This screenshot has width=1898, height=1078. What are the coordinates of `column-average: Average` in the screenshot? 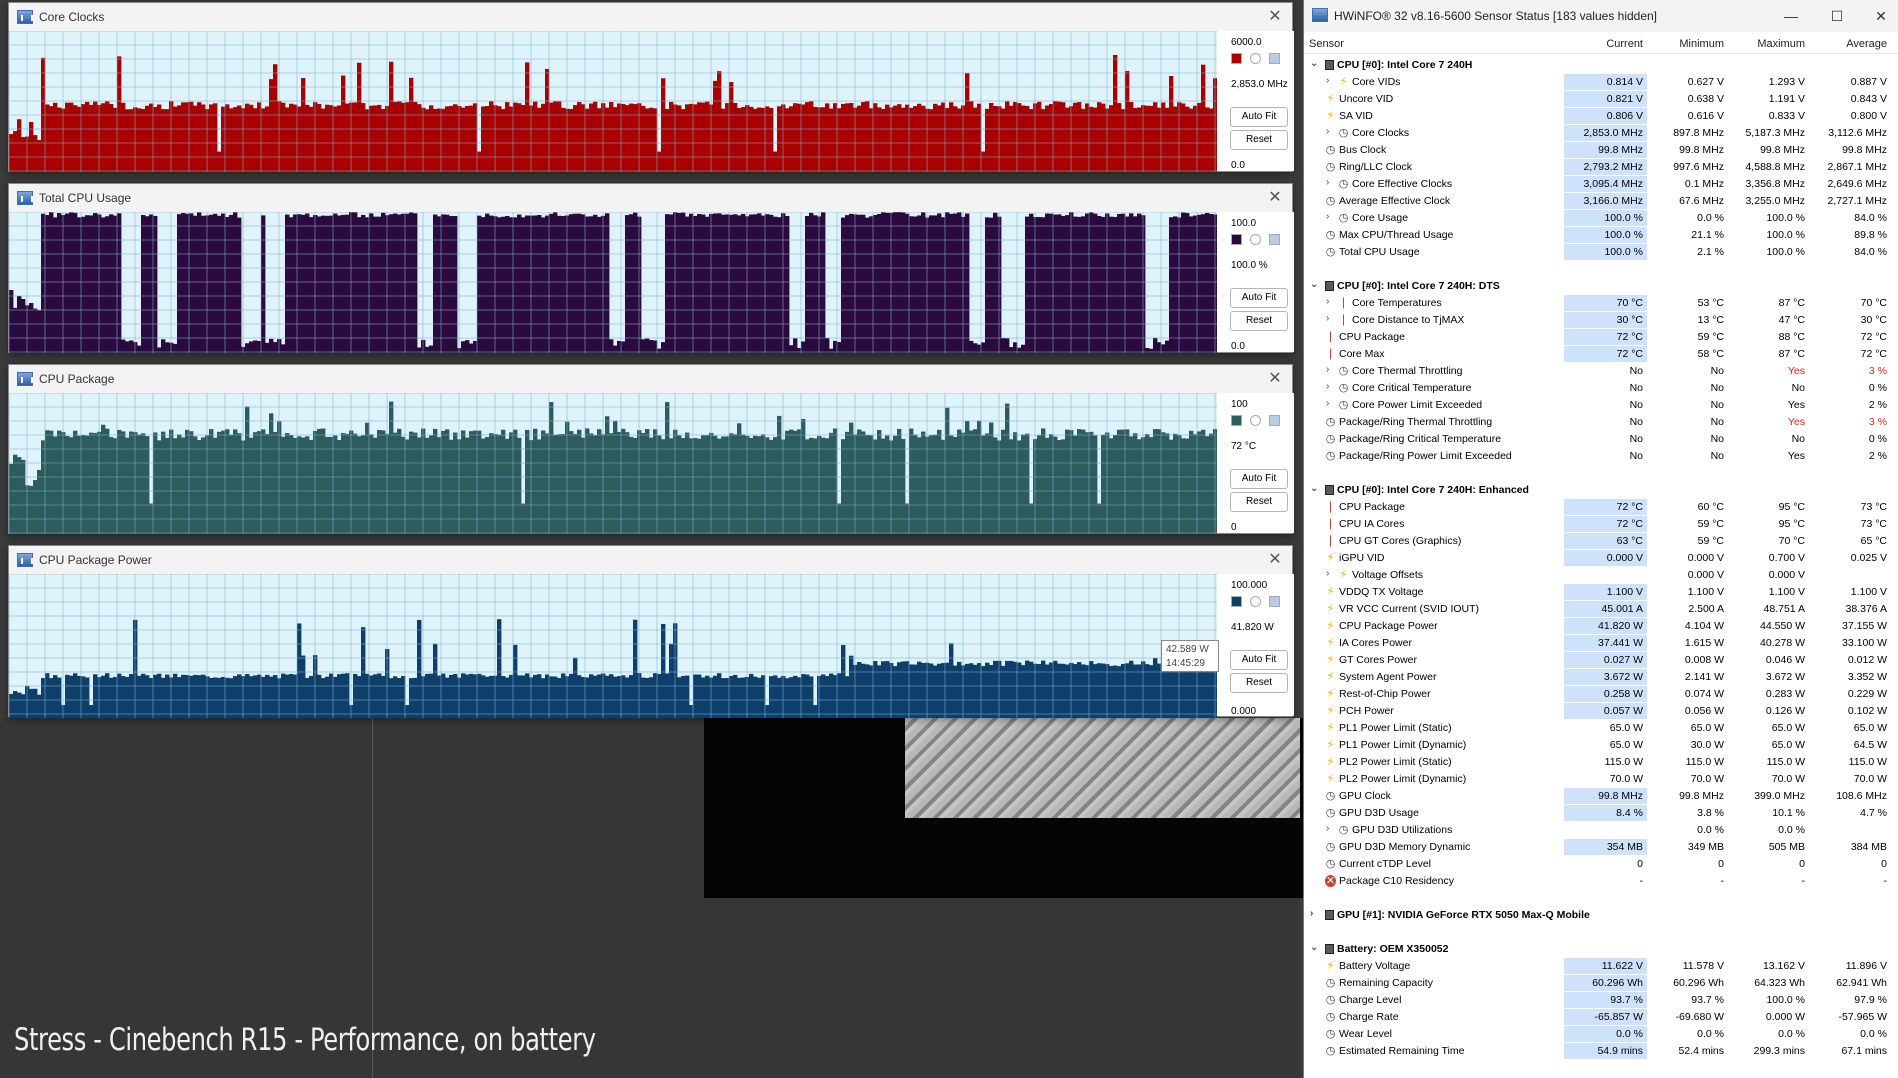 It's located at (1861, 44).